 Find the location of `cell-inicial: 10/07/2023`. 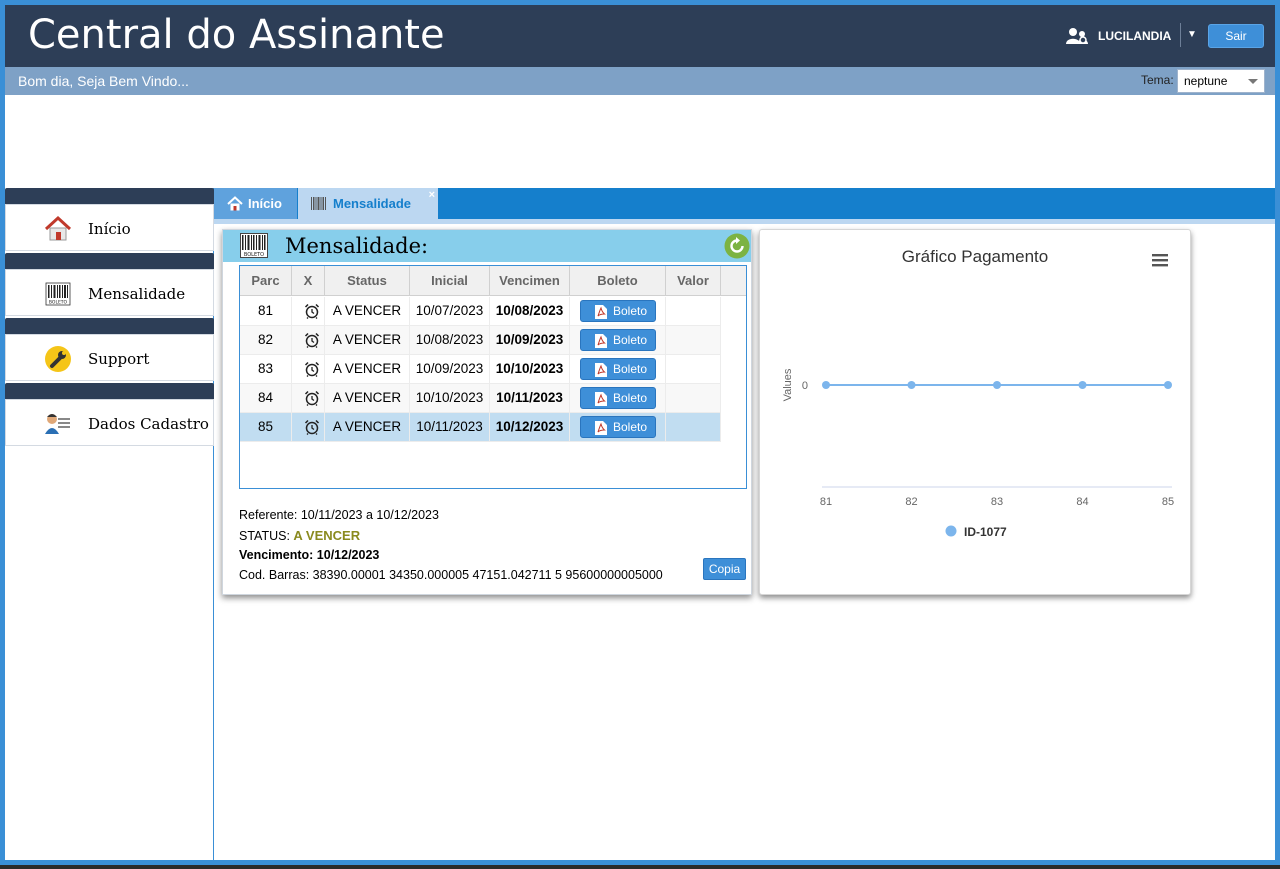

cell-inicial: 10/07/2023 is located at coordinates (450, 311).